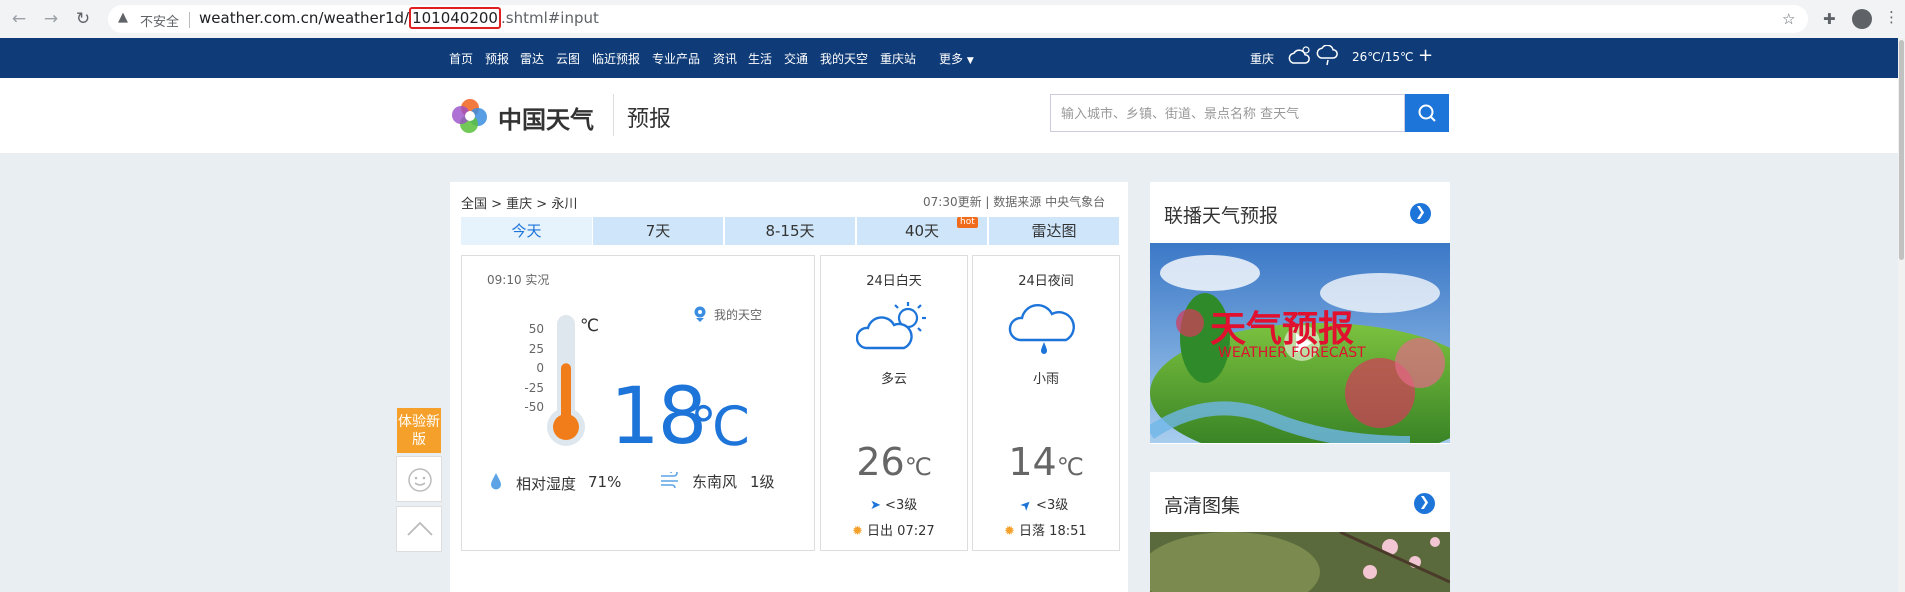 This screenshot has width=1905, height=592. I want to click on nav-item-chongqing: 重庆站, so click(898, 58).